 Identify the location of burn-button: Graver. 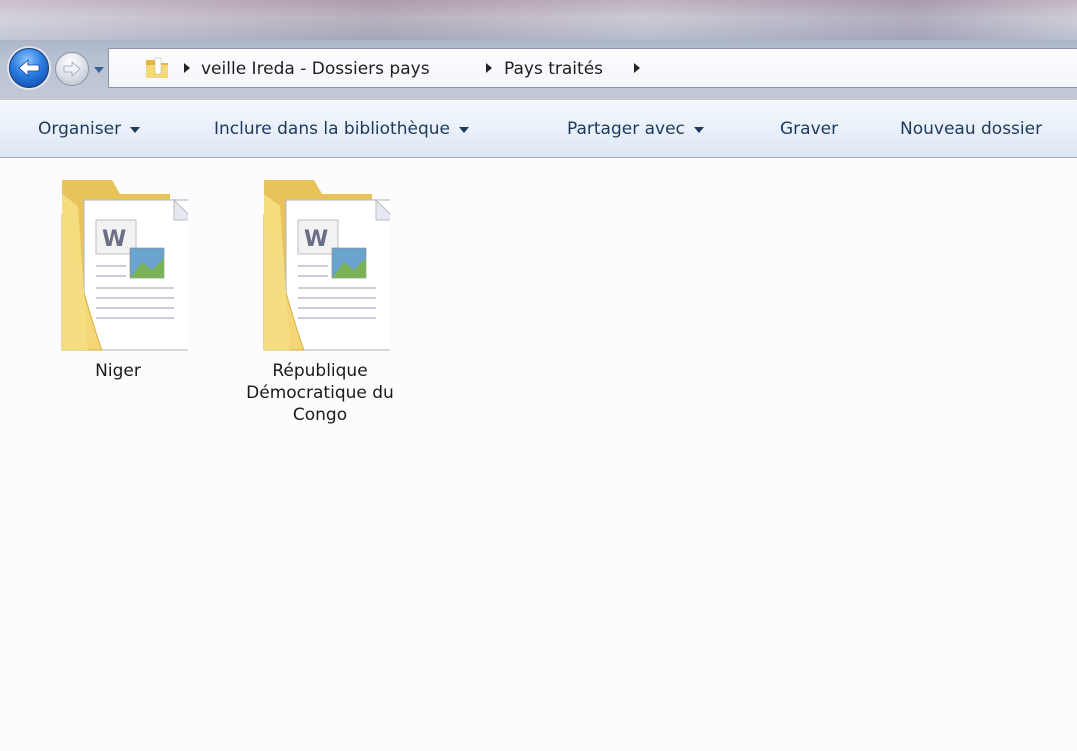
(809, 129).